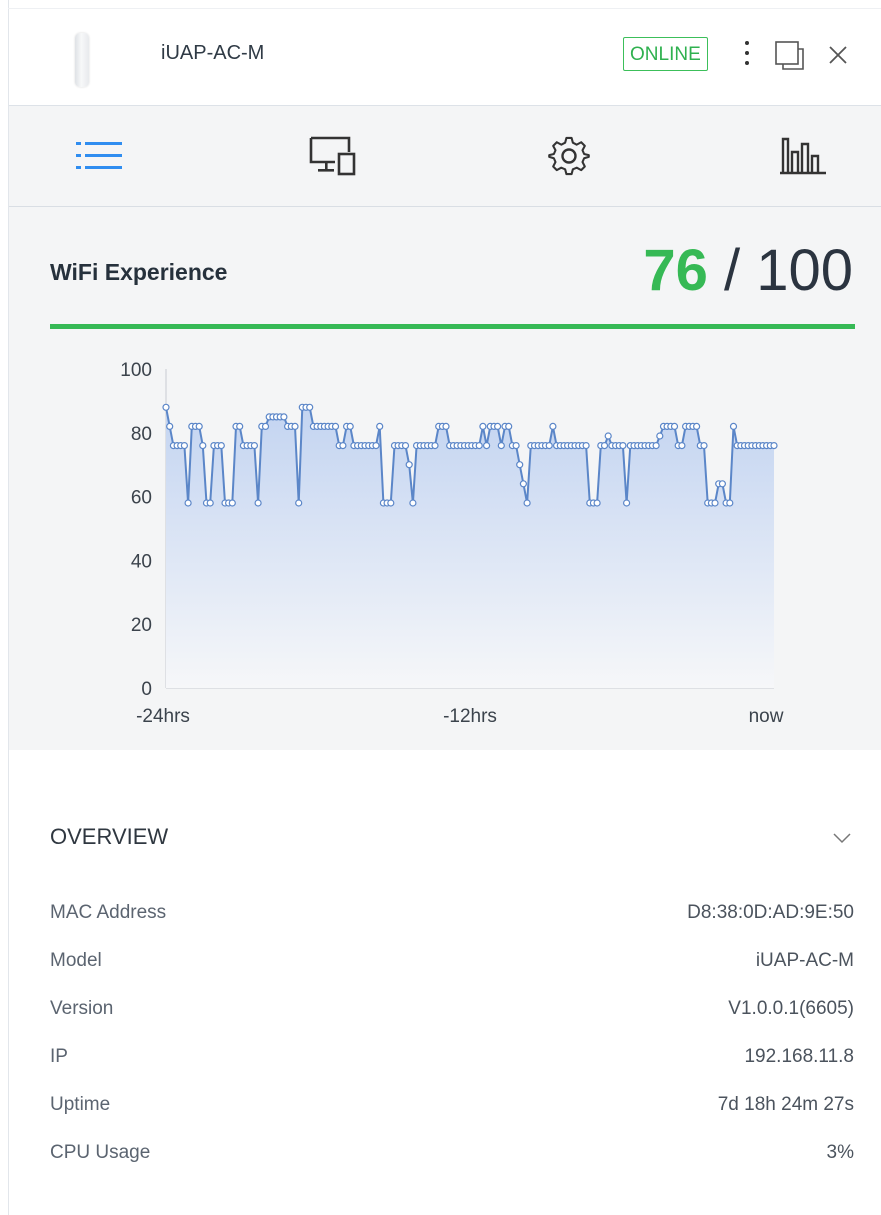  I want to click on popout-window-icon, so click(789, 55).